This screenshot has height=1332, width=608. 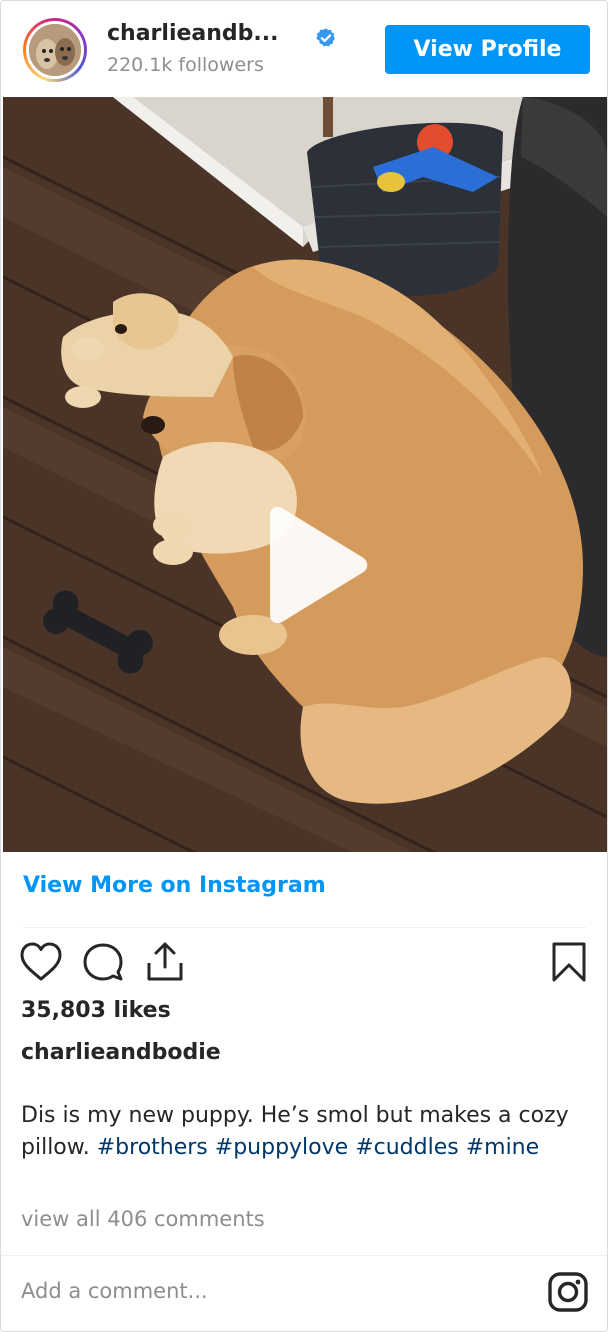 What do you see at coordinates (281, 1147) in the screenshot?
I see `hashtag-link: #puppylove` at bounding box center [281, 1147].